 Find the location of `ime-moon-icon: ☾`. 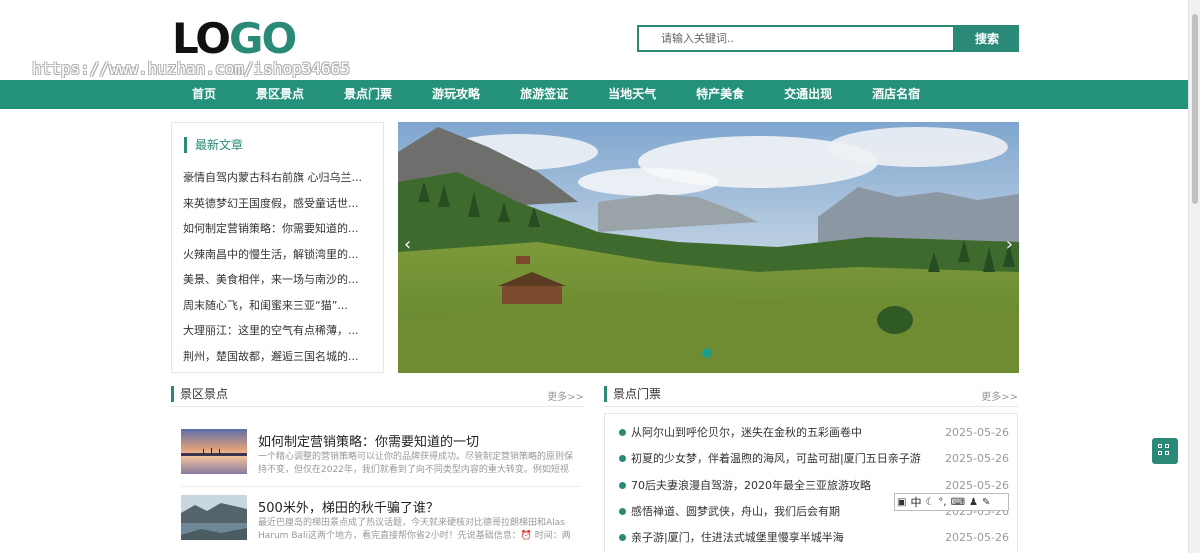

ime-moon-icon: ☾ is located at coordinates (929, 502).